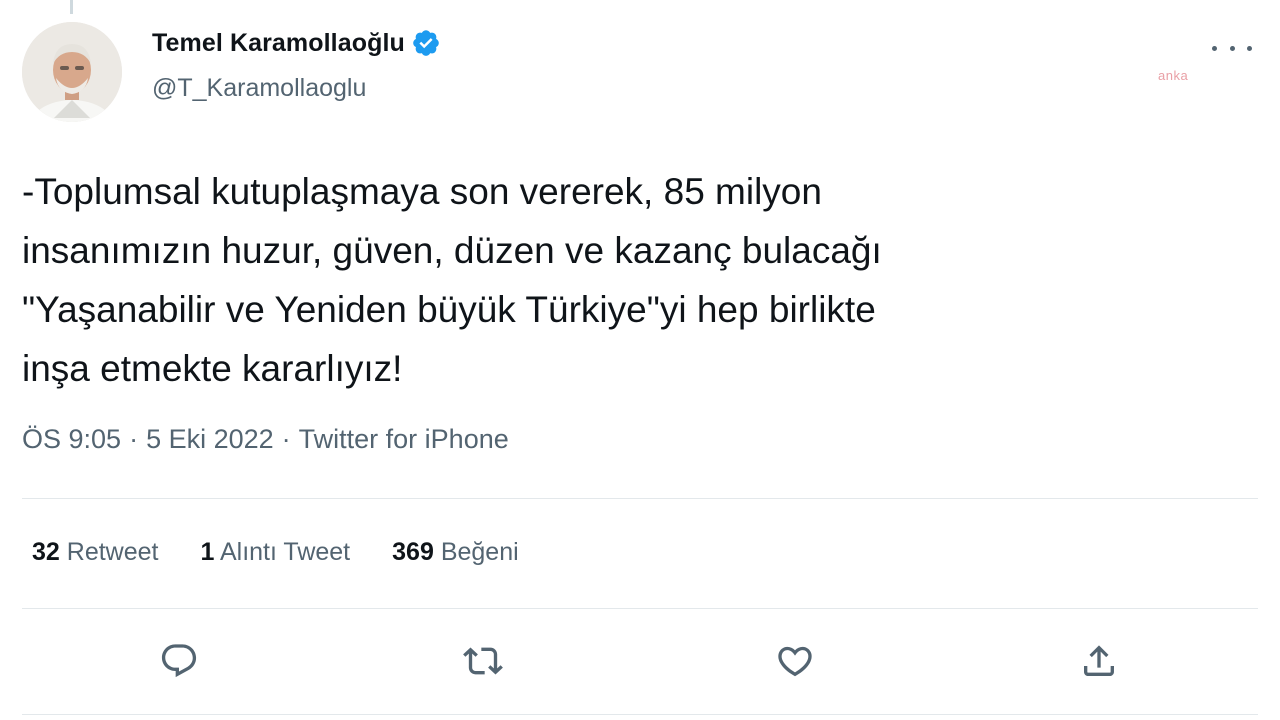 The image size is (1280, 720). I want to click on tweet-source: Twitter for iPhone, so click(404, 439).